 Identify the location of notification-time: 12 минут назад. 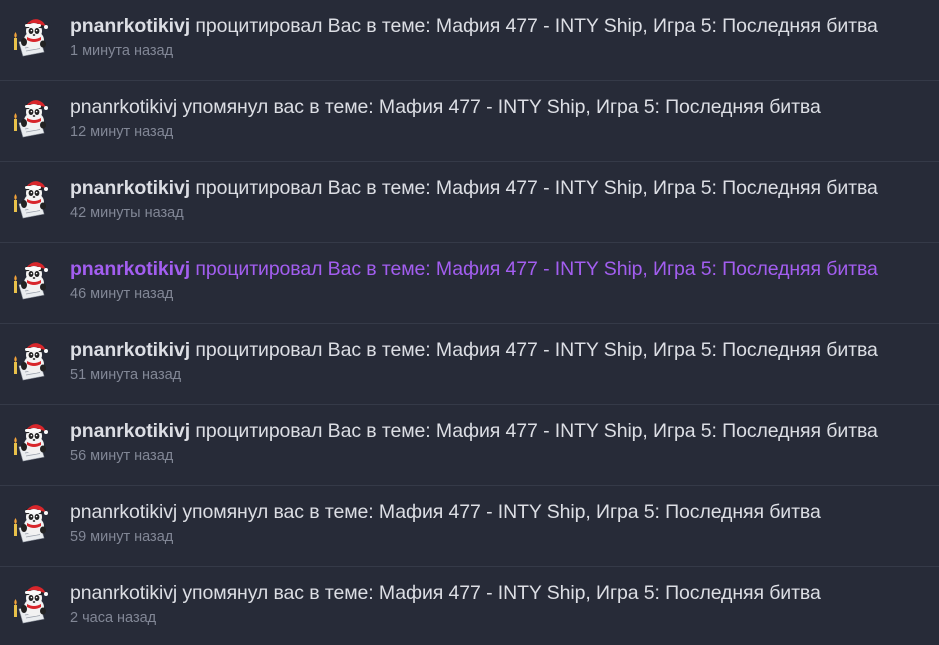
(122, 132).